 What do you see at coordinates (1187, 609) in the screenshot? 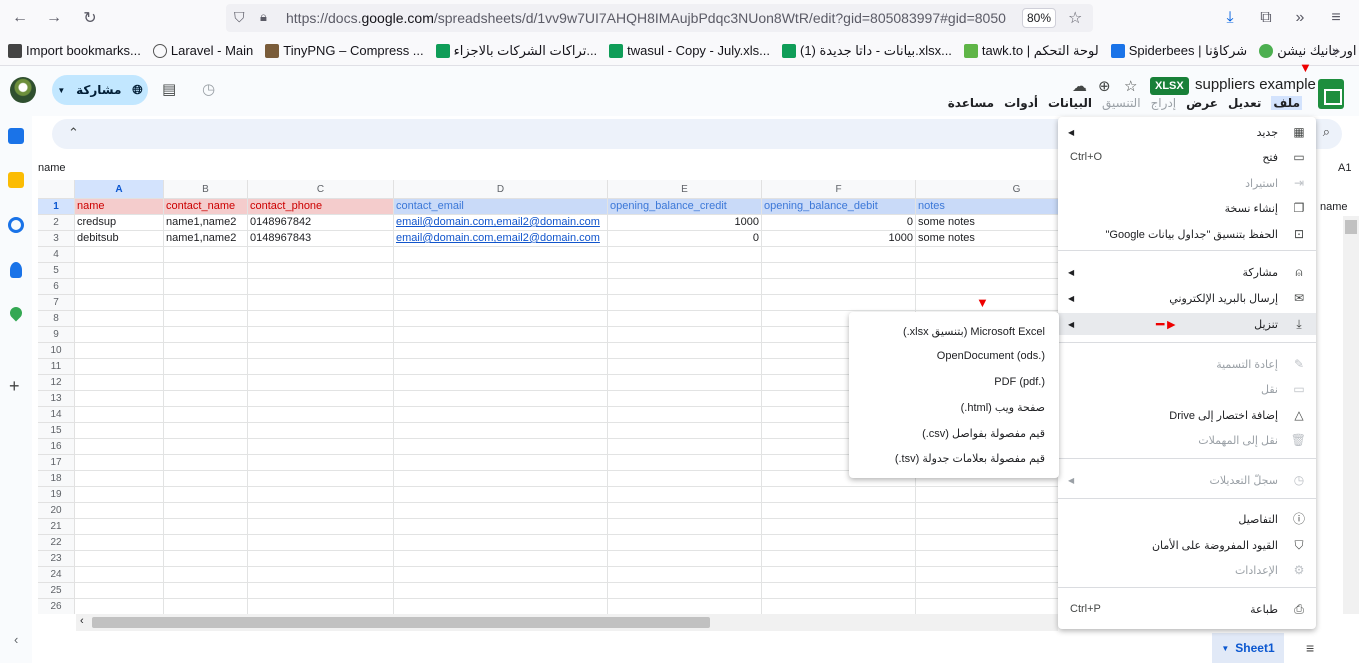
I see `menu-item-print: ⎙ طباعة Ctrl+P` at bounding box center [1187, 609].